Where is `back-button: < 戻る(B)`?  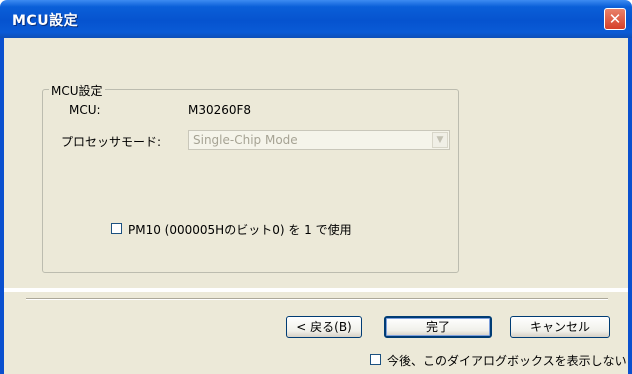 back-button: < 戻る(B) is located at coordinates (324, 327).